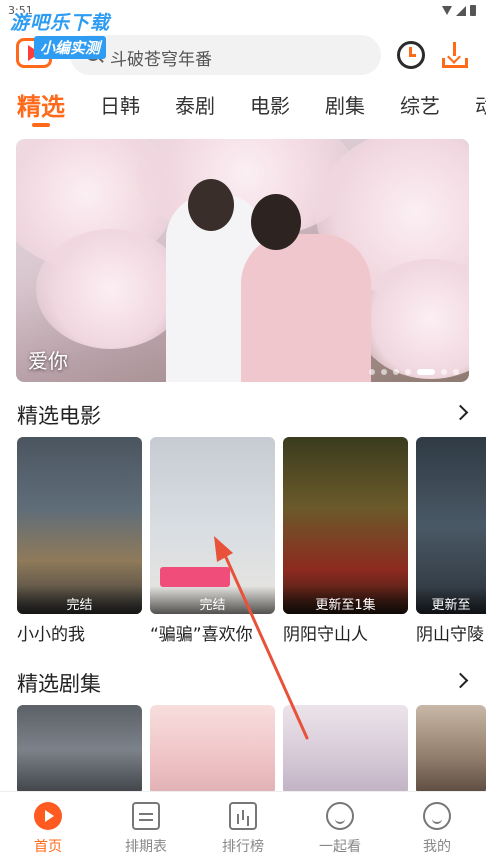  I want to click on nav-watch-together: 一起看, so click(340, 829).